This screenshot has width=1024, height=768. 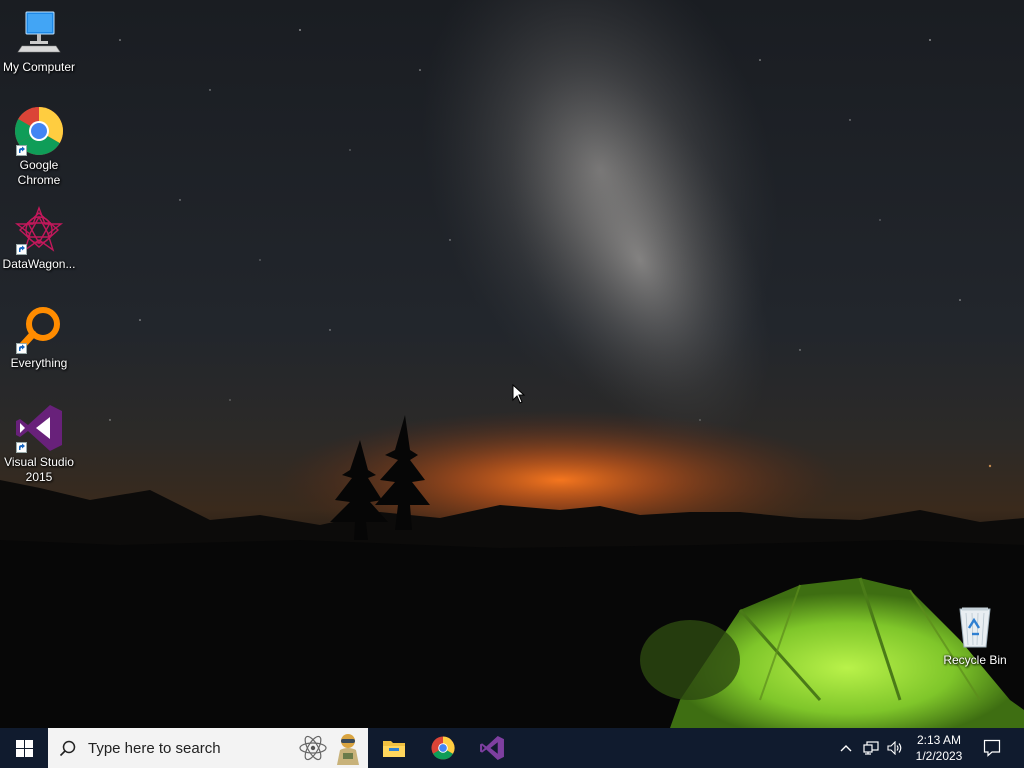 I want to click on desktop-icon-recycle-bin: Recycle Bin, so click(x=975, y=634).